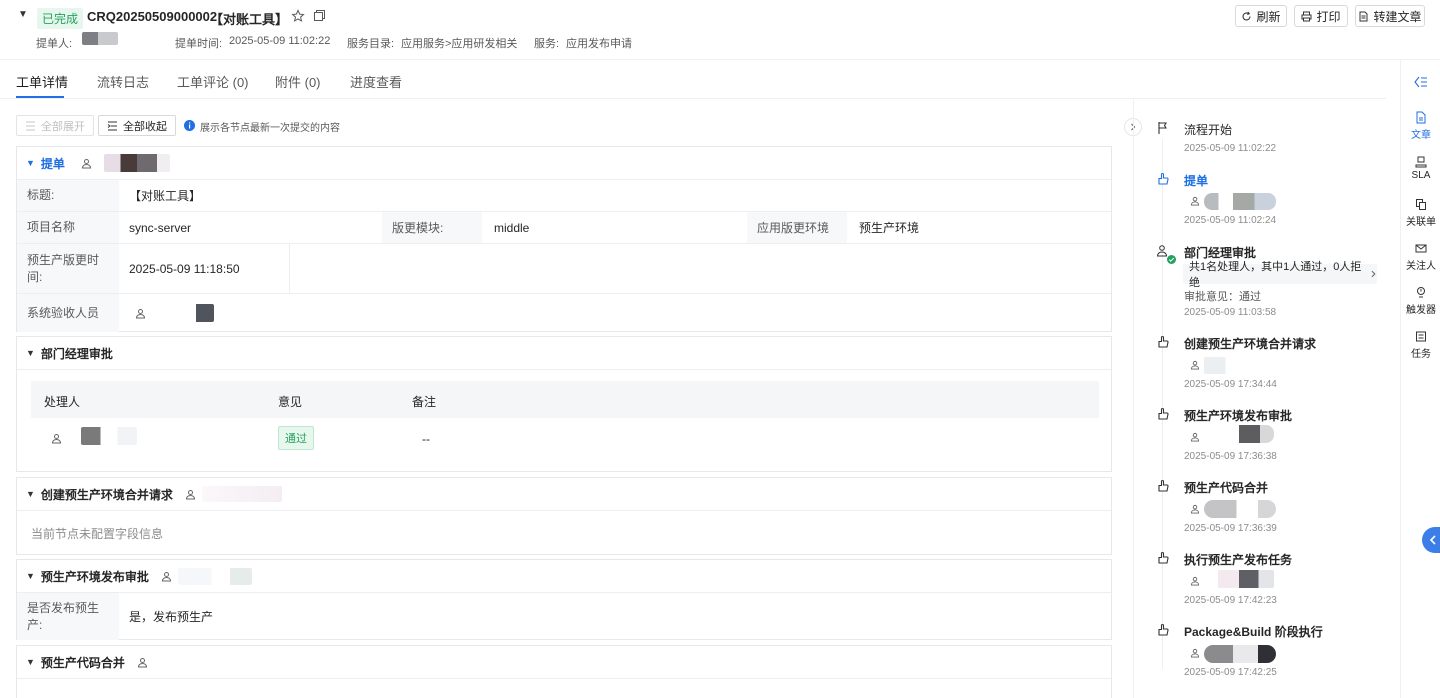 Image resolution: width=1440 pixels, height=698 pixels. What do you see at coordinates (1171, 259) in the screenshot?
I see `check-circle-icon` at bounding box center [1171, 259].